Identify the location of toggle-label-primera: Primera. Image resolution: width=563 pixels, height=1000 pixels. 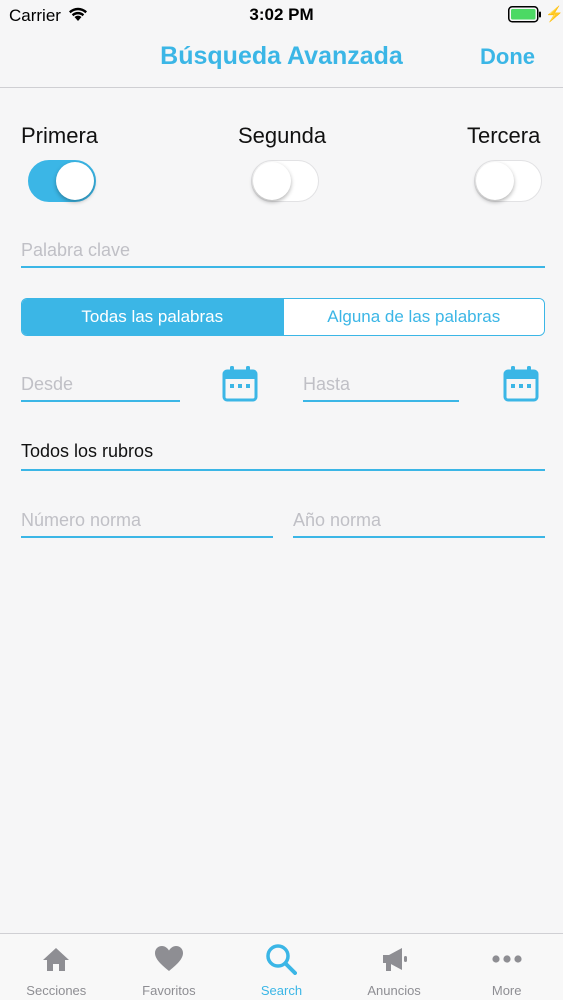
(60, 135).